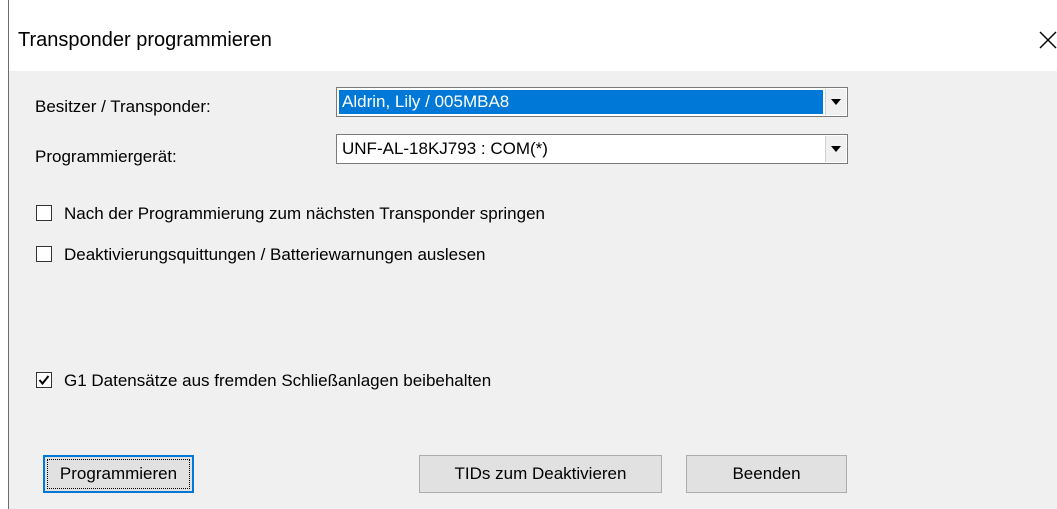 The width and height of the screenshot is (1057, 509). What do you see at coordinates (44, 254) in the screenshot?
I see `read-deactivation-checkbox` at bounding box center [44, 254].